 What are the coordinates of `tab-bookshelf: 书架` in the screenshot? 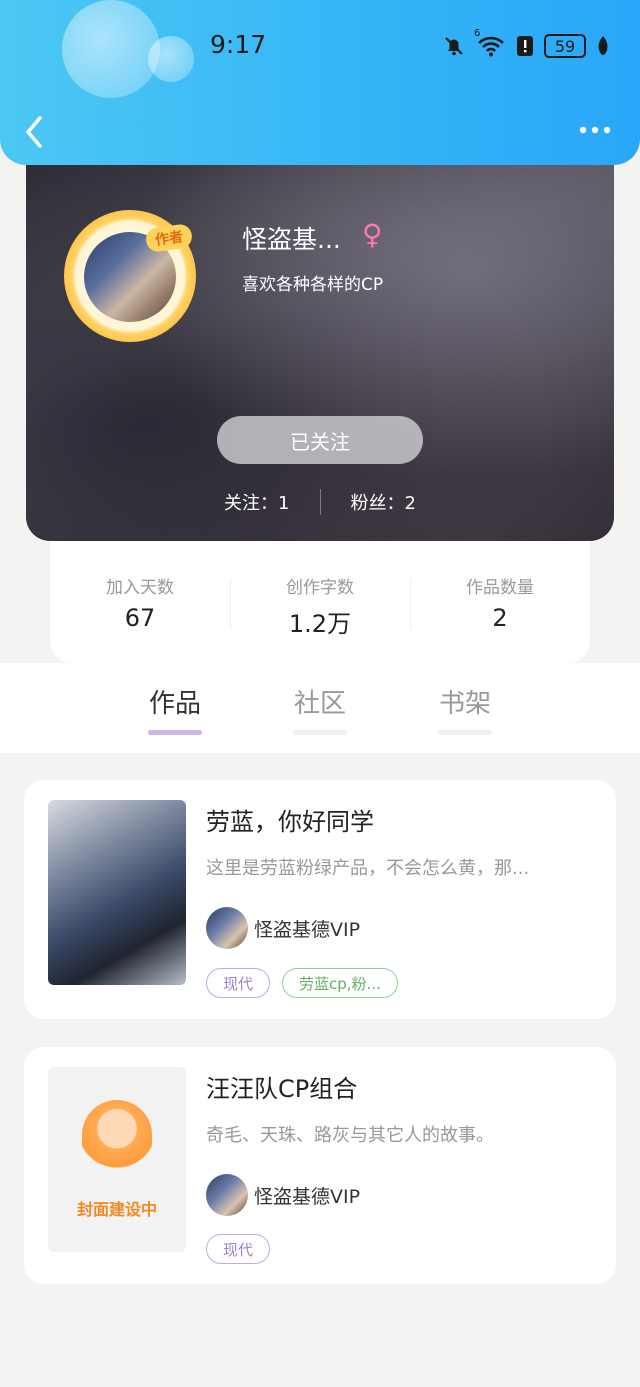 It's located at (465, 709).